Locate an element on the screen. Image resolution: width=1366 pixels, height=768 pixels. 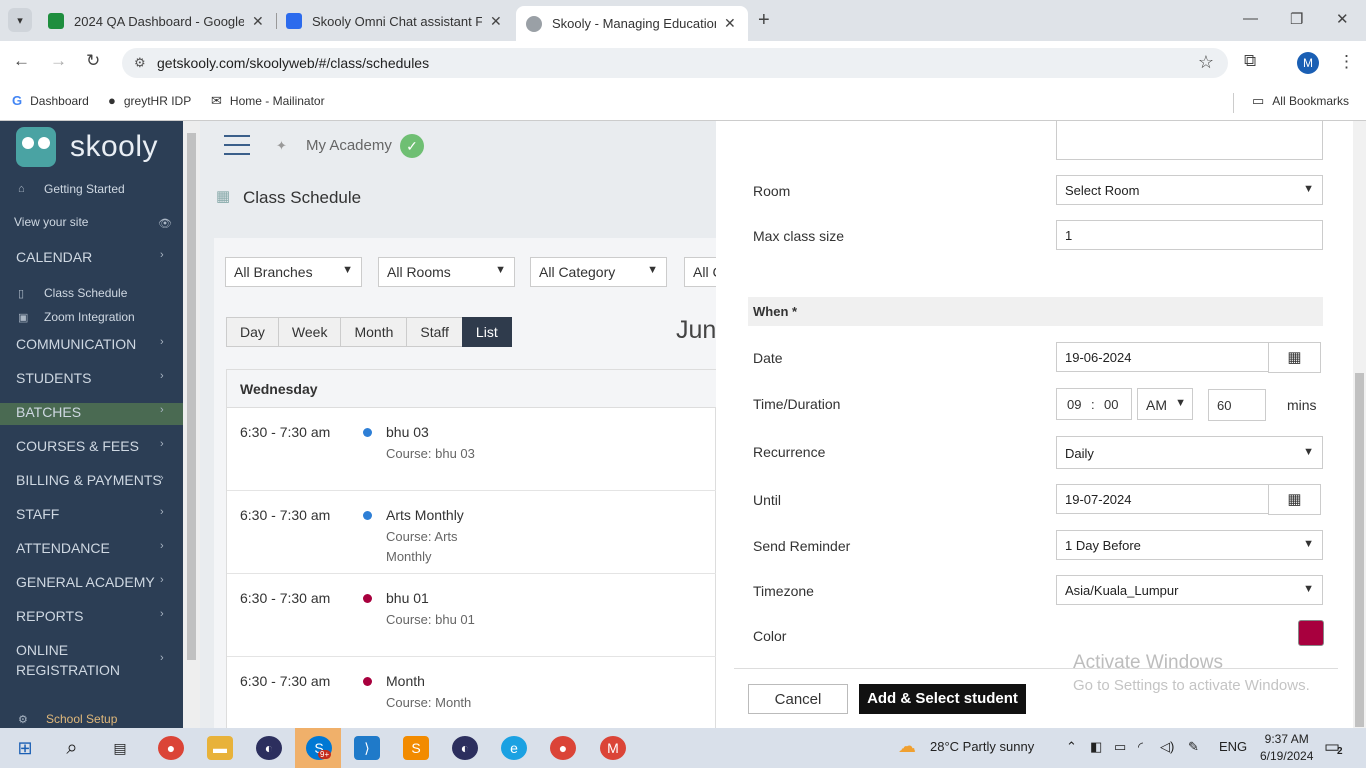
reminder-select: 1 Day Before ▼ is located at coordinates (1189, 545).